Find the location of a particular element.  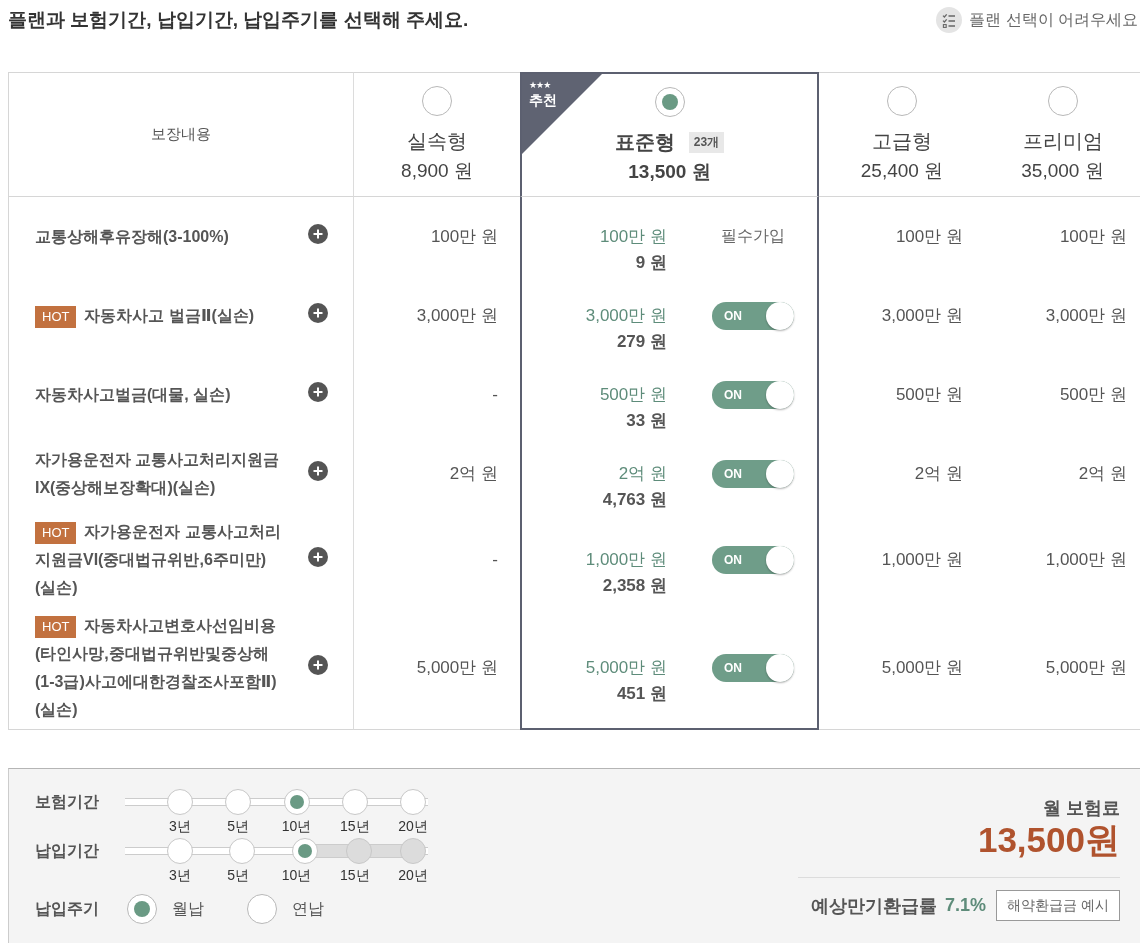

setting-label: 납입기간 is located at coordinates (67, 851).